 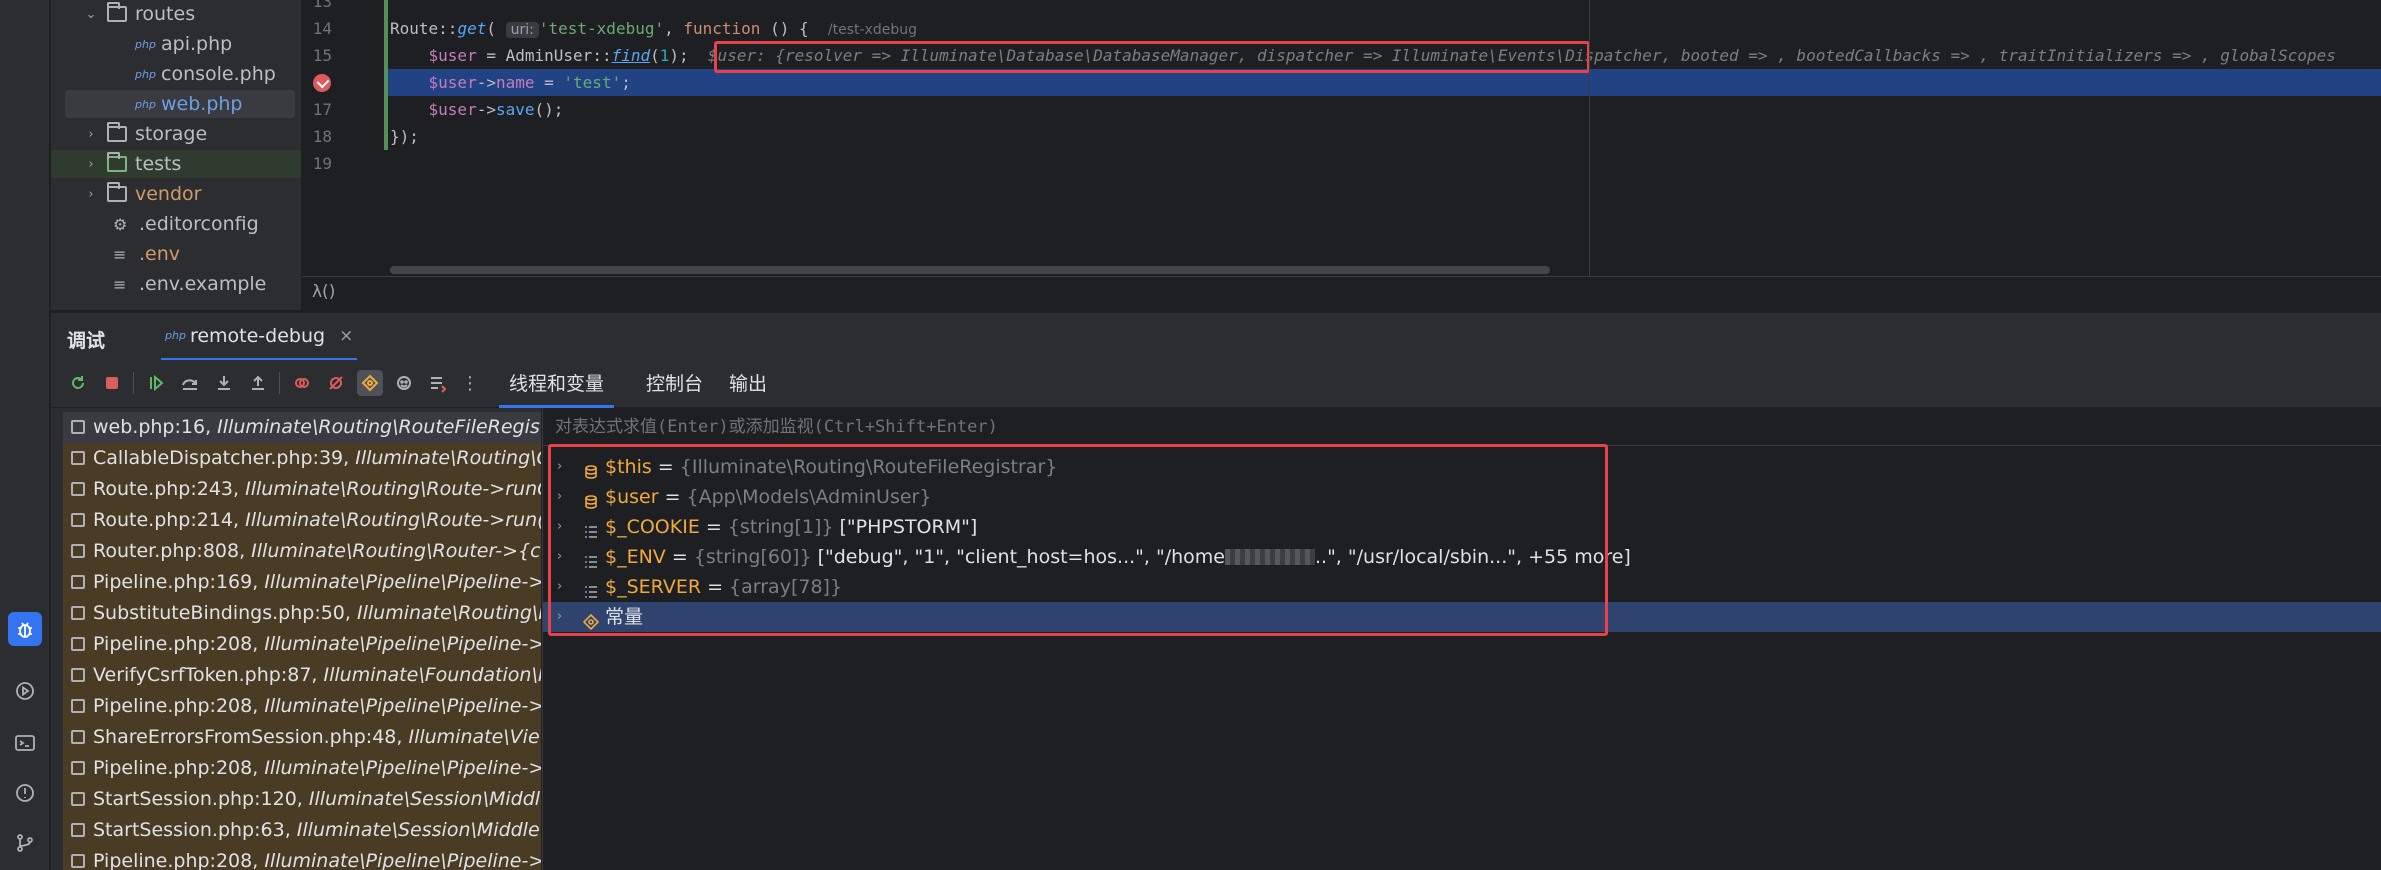 What do you see at coordinates (203, 254) in the screenshot?
I see `tree-file-env: ≡ .env` at bounding box center [203, 254].